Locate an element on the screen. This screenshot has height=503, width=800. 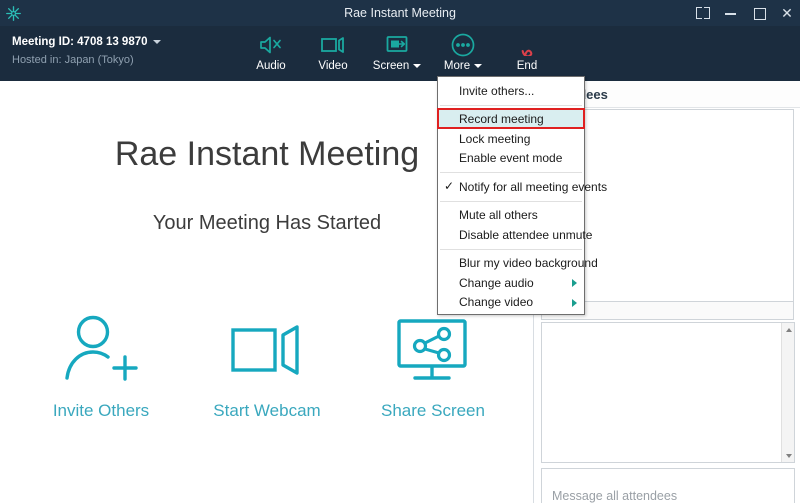
share-screen-label: Share Screen is located at coordinates (433, 410).